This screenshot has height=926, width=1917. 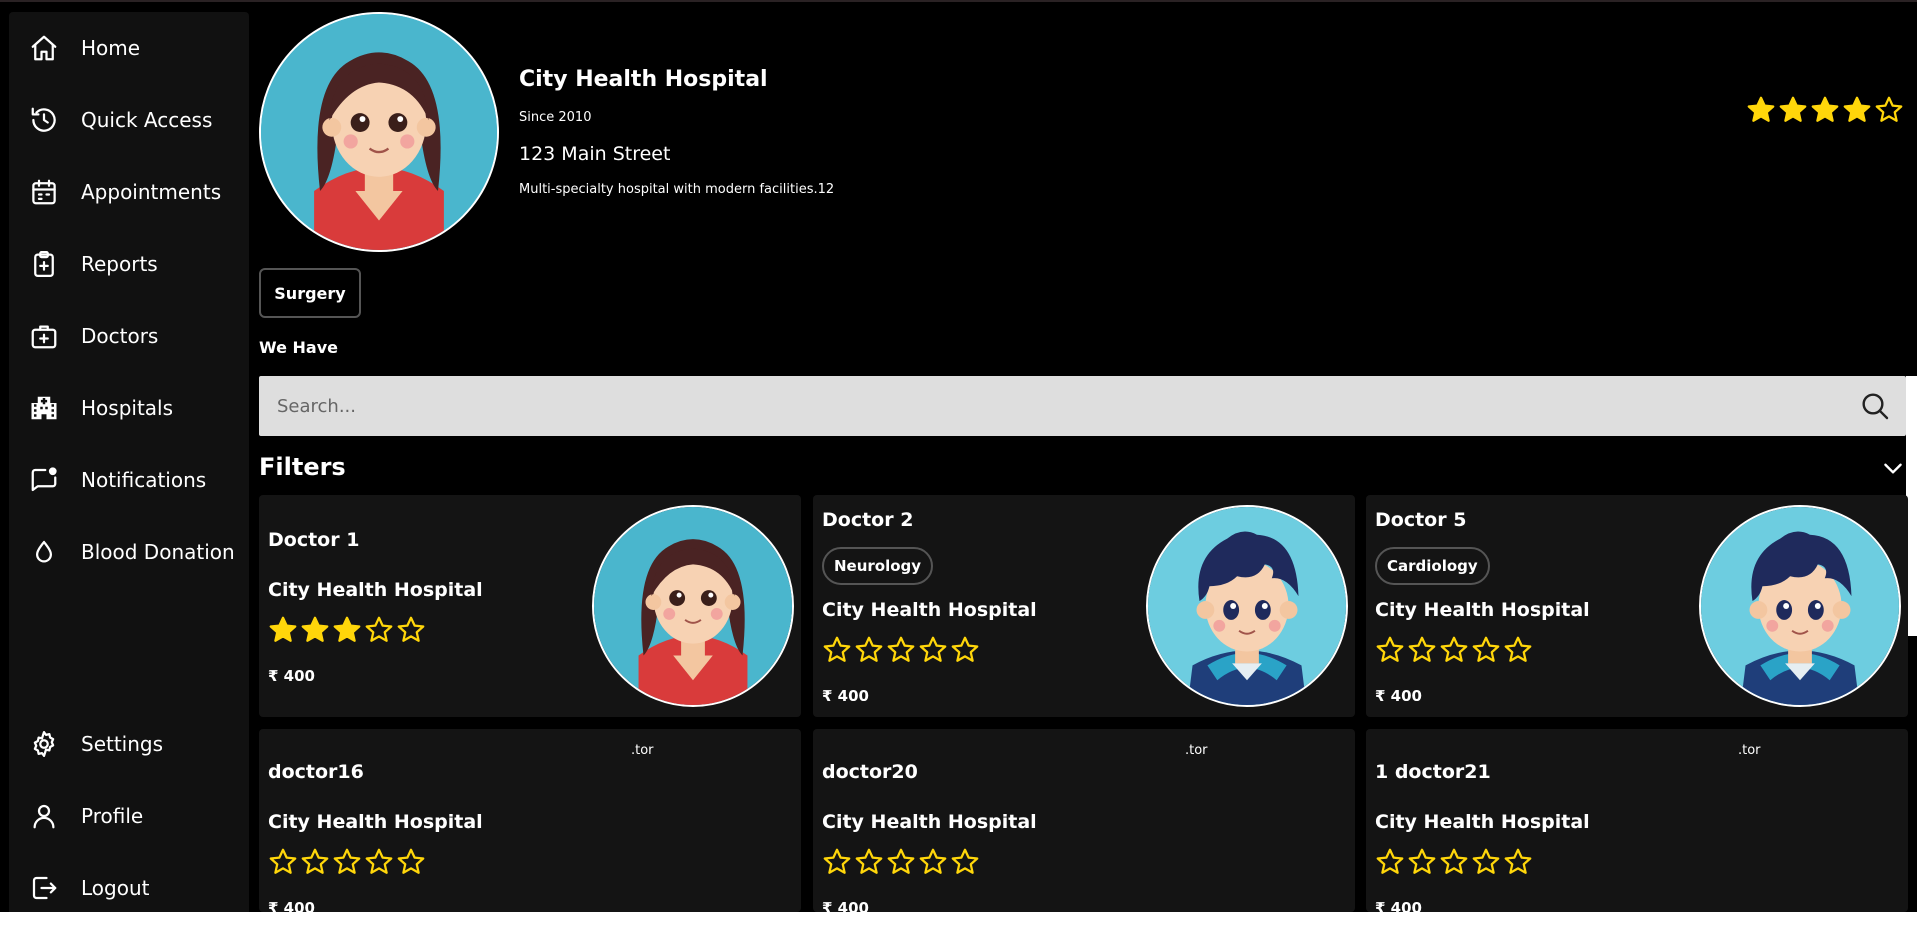 I want to click on doctor-name: Doctor 5, so click(x=1421, y=520).